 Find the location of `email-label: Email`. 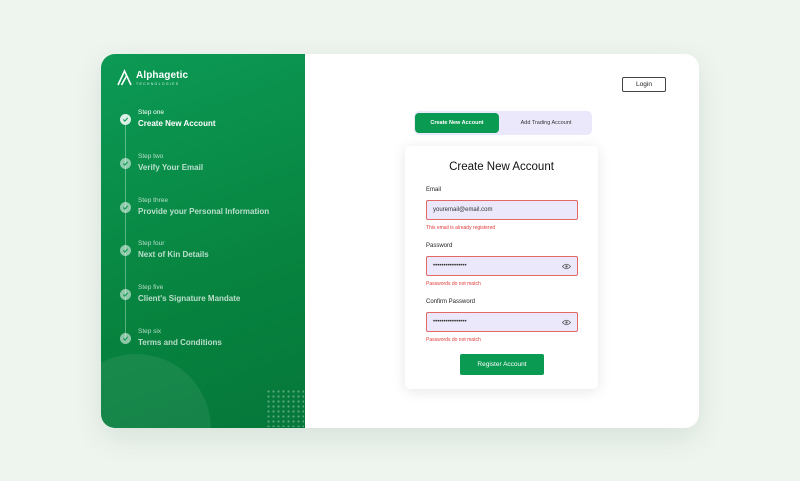

email-label: Email is located at coordinates (434, 190).